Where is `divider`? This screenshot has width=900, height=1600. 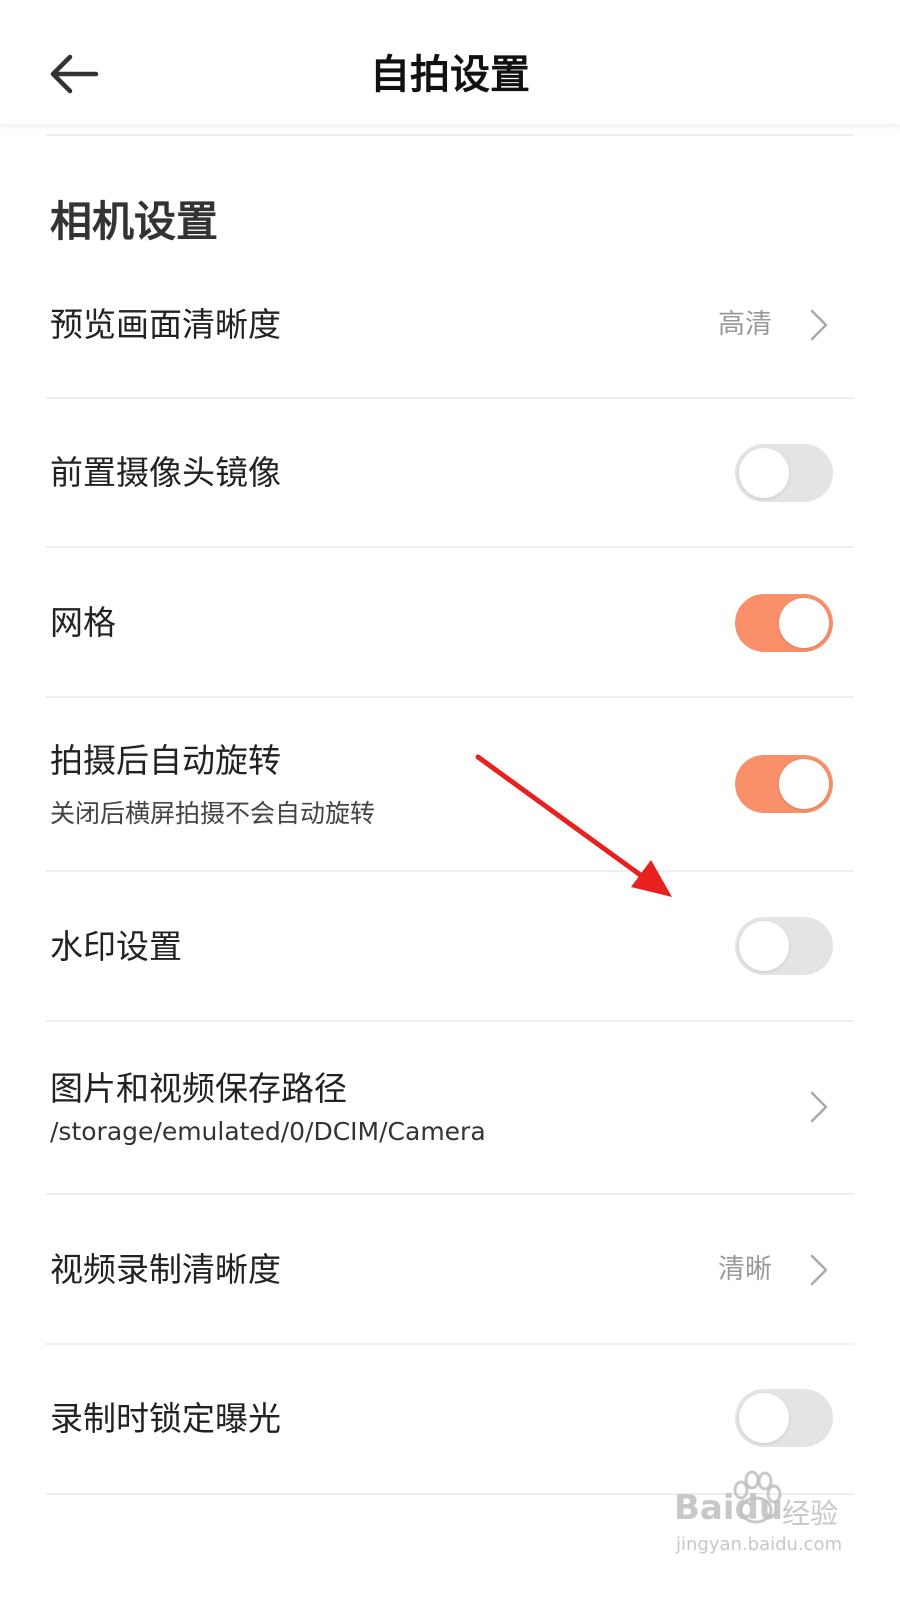 divider is located at coordinates (450, 135).